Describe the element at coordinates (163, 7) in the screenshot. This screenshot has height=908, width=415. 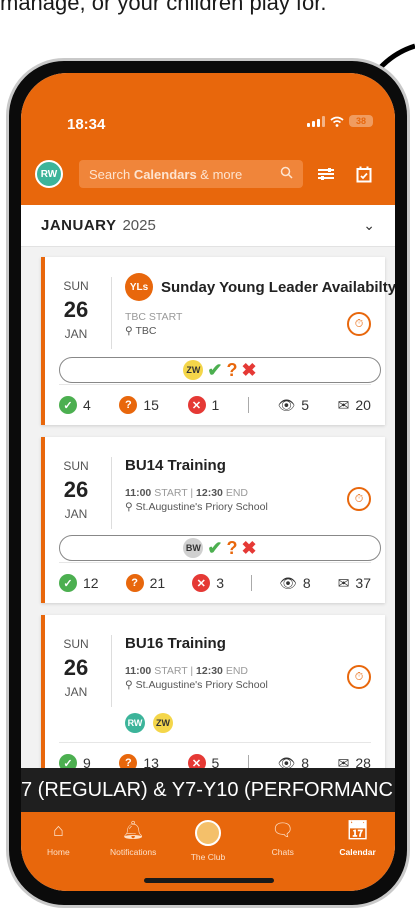
I see `page-caption: manage, or your children play for.` at that location.